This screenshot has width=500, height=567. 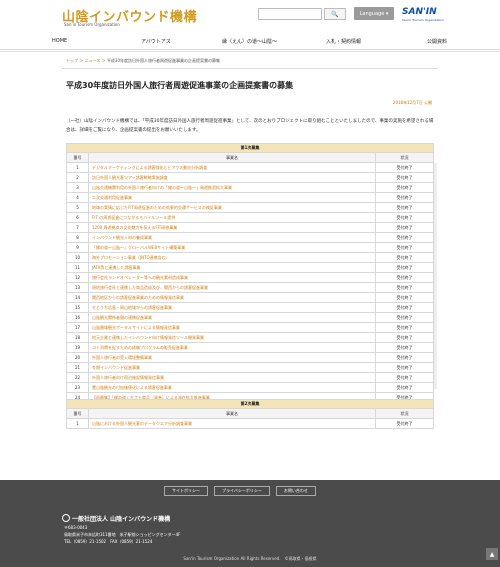 What do you see at coordinates (232, 217) in the screenshot?
I see `project-link: FIT の周遊促進につながるモバイルツール提供` at bounding box center [232, 217].